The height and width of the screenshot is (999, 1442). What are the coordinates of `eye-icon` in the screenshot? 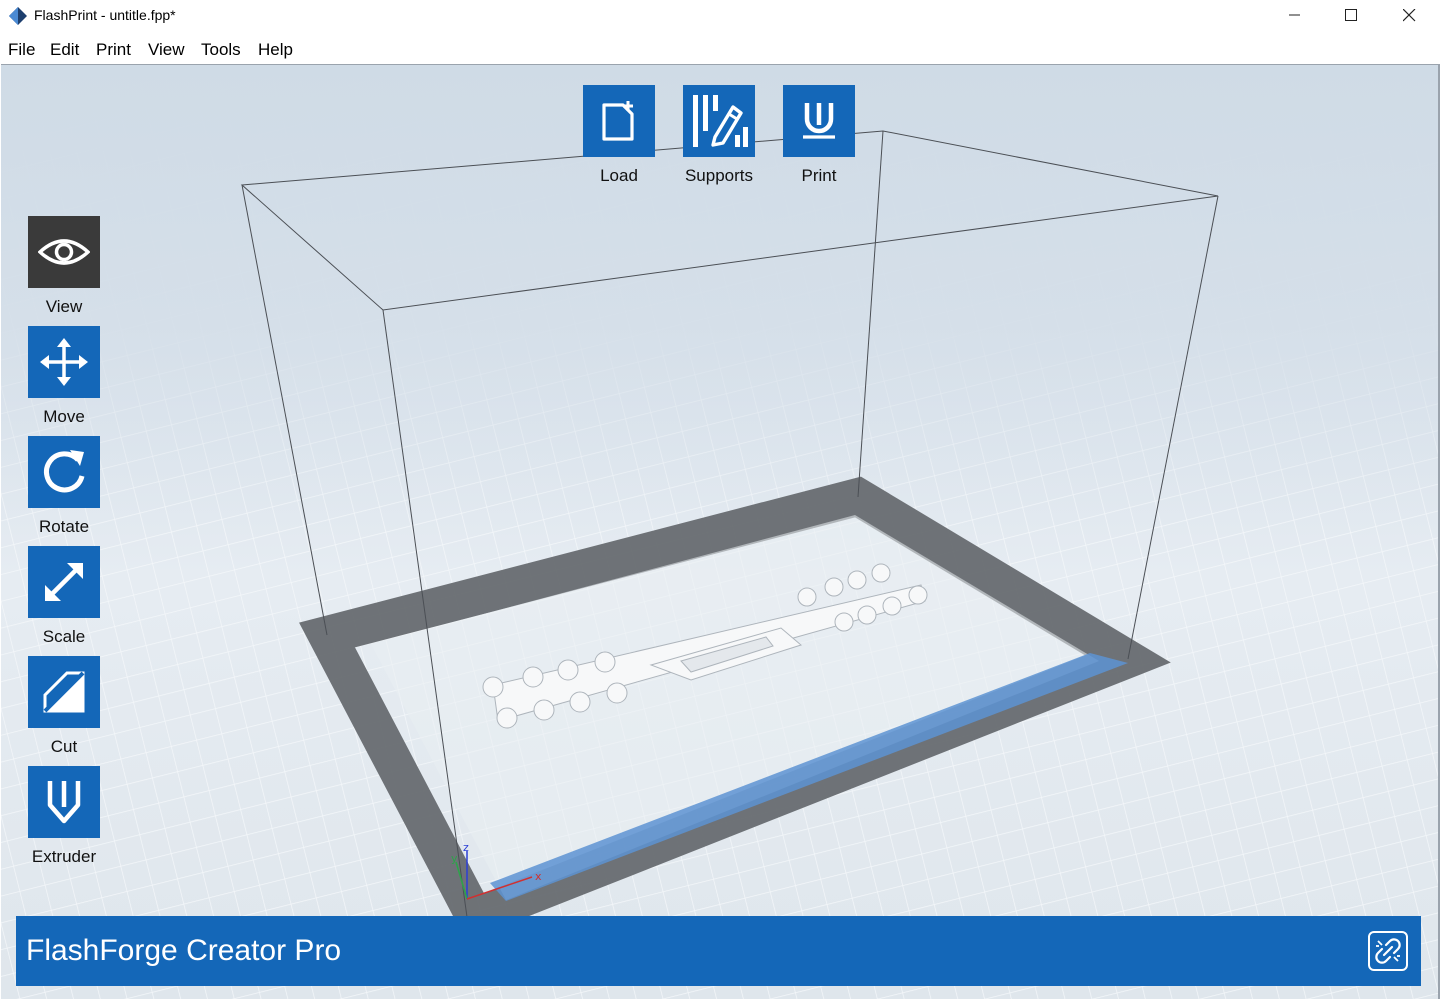 It's located at (64, 252).